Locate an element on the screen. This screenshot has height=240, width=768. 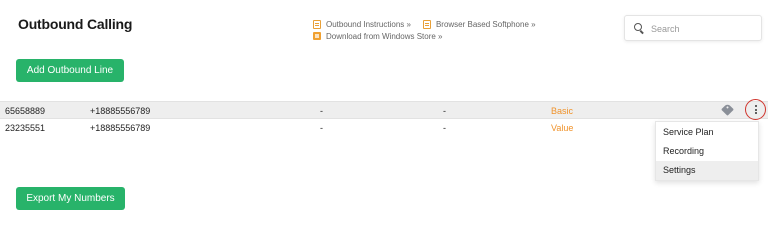
search-input is located at coordinates (703, 28).